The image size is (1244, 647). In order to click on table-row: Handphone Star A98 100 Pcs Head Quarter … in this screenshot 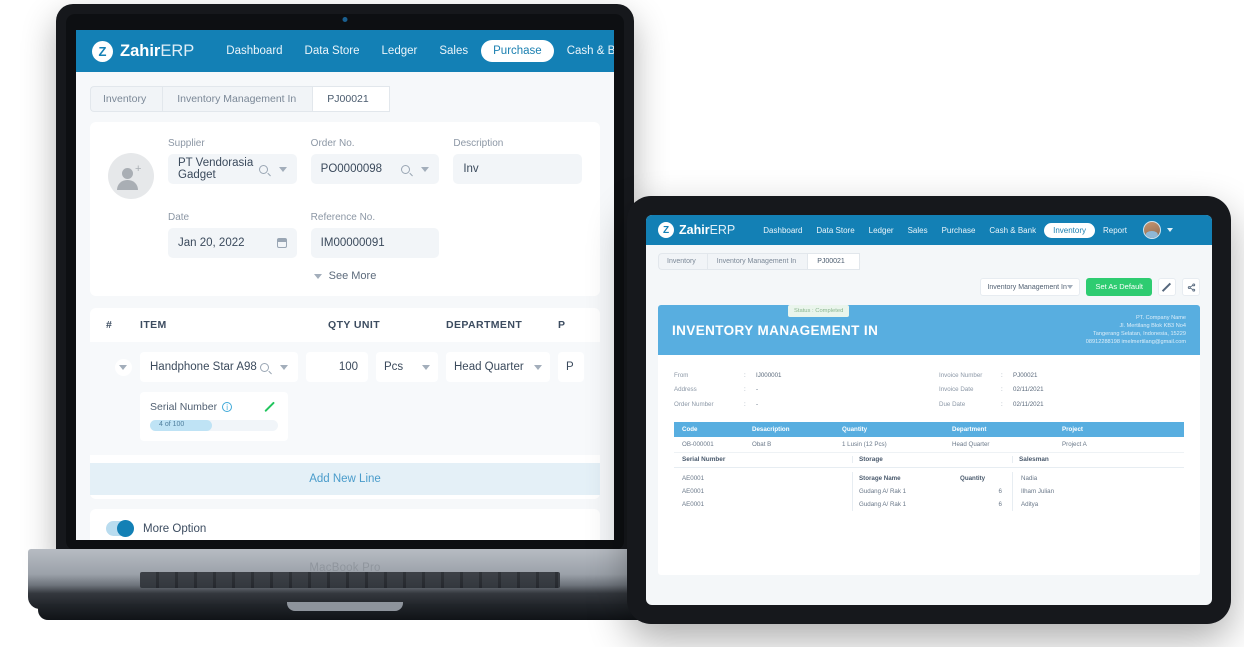, I will do `click(345, 398)`.